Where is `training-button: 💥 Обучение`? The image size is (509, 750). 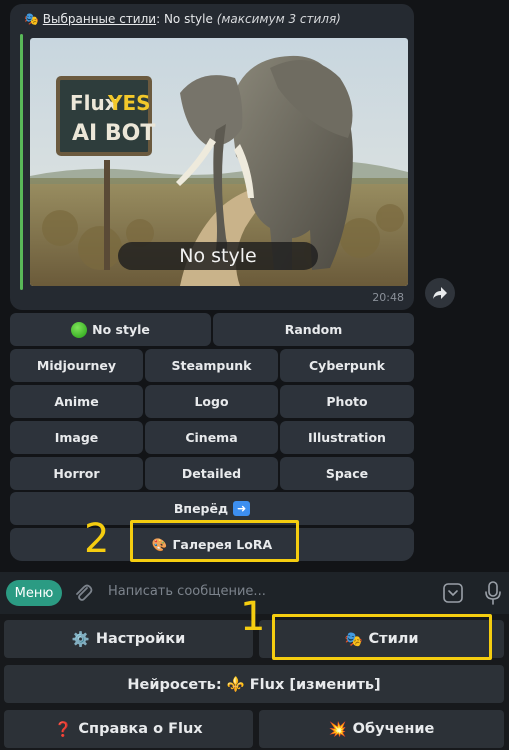 training-button: 💥 Обучение is located at coordinates (381, 729).